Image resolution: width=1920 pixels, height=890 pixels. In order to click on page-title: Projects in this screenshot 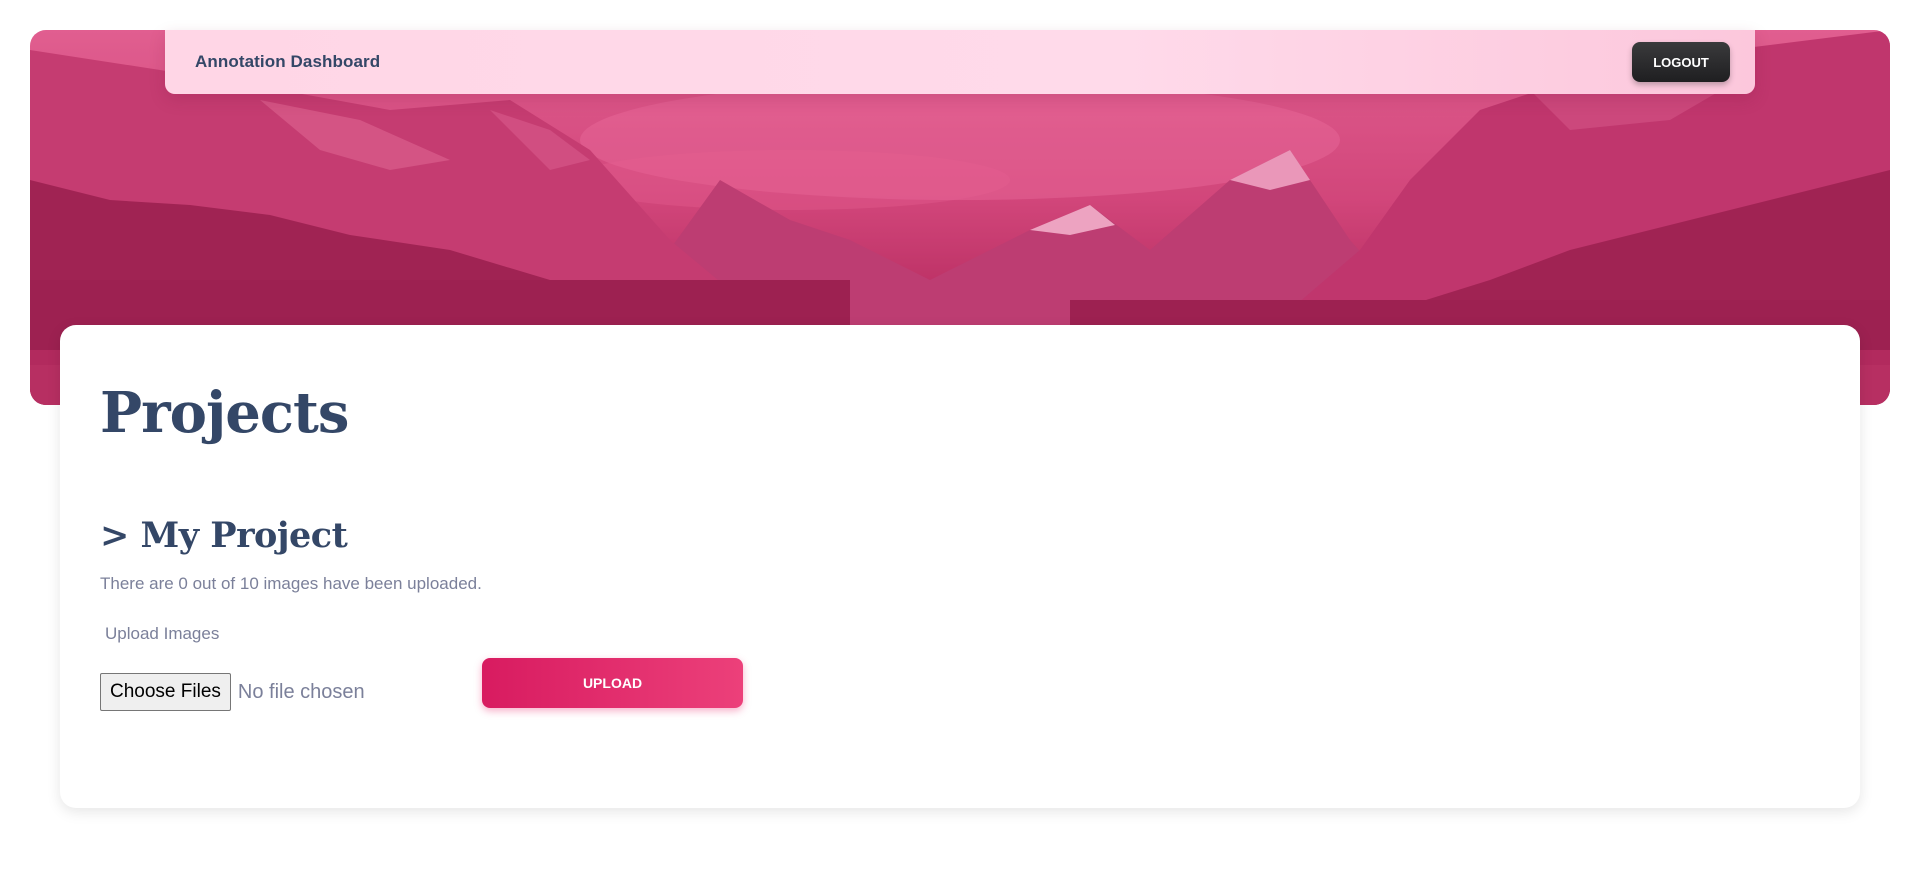, I will do `click(224, 413)`.